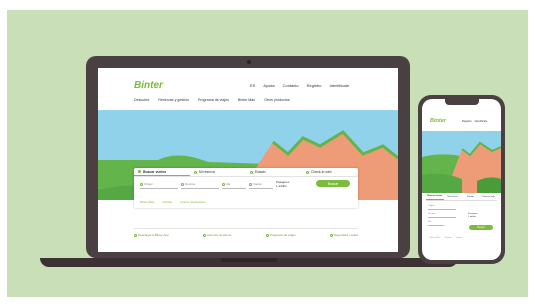 This screenshot has width=535, height=304. I want to click on mobile-login-link: Identifícate, so click(481, 121).